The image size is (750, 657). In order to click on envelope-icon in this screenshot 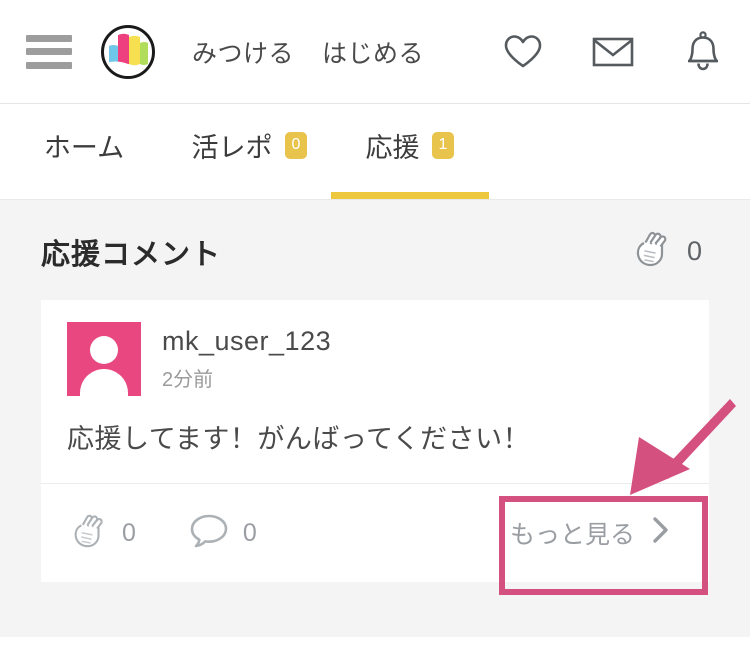, I will do `click(613, 52)`.